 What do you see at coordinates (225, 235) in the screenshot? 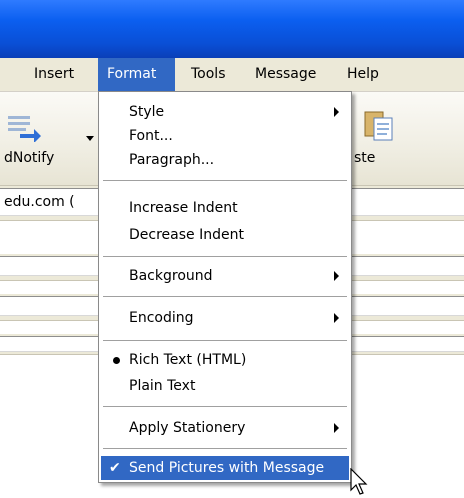
I see `menu-item-decrease-indent: Decrease Indent` at bounding box center [225, 235].